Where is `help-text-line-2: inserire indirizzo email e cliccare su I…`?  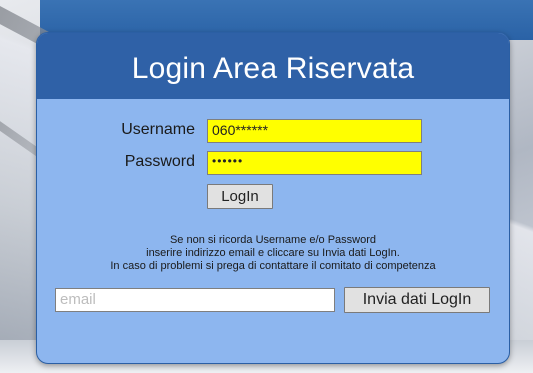
help-text-line-2: inserire indirizzo email e cliccare su I… is located at coordinates (273, 253).